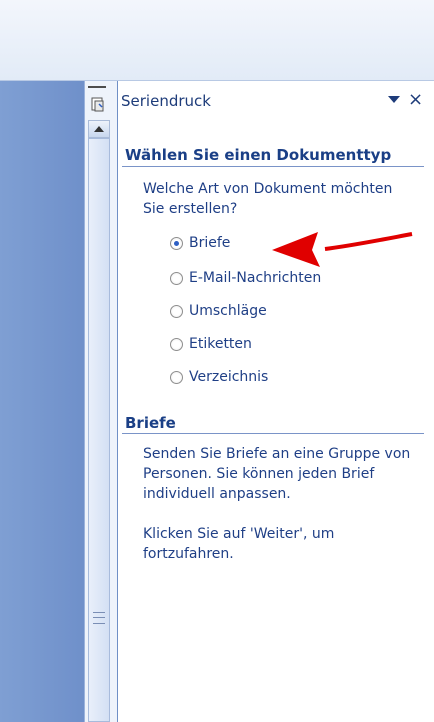 This screenshot has height=722, width=434. Describe the element at coordinates (217, 40) in the screenshot. I see `top-band` at that location.